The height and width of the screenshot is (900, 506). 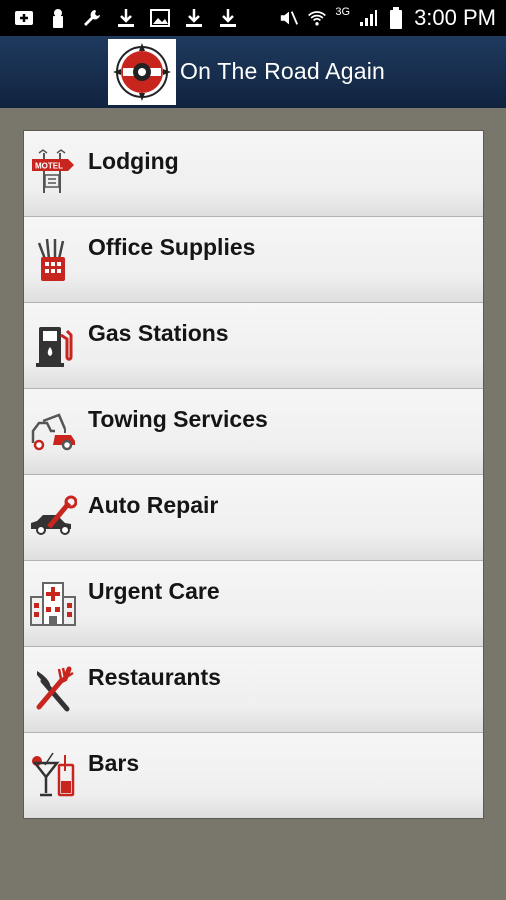 What do you see at coordinates (253, 604) in the screenshot?
I see `list-item-urgent-care: Urgent Care` at bounding box center [253, 604].